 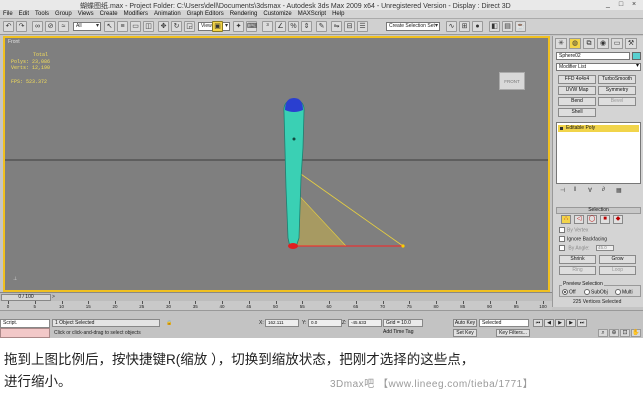 What do you see at coordinates (189, 26) in the screenshot?
I see `select-scale-icon: ◲` at bounding box center [189, 26].